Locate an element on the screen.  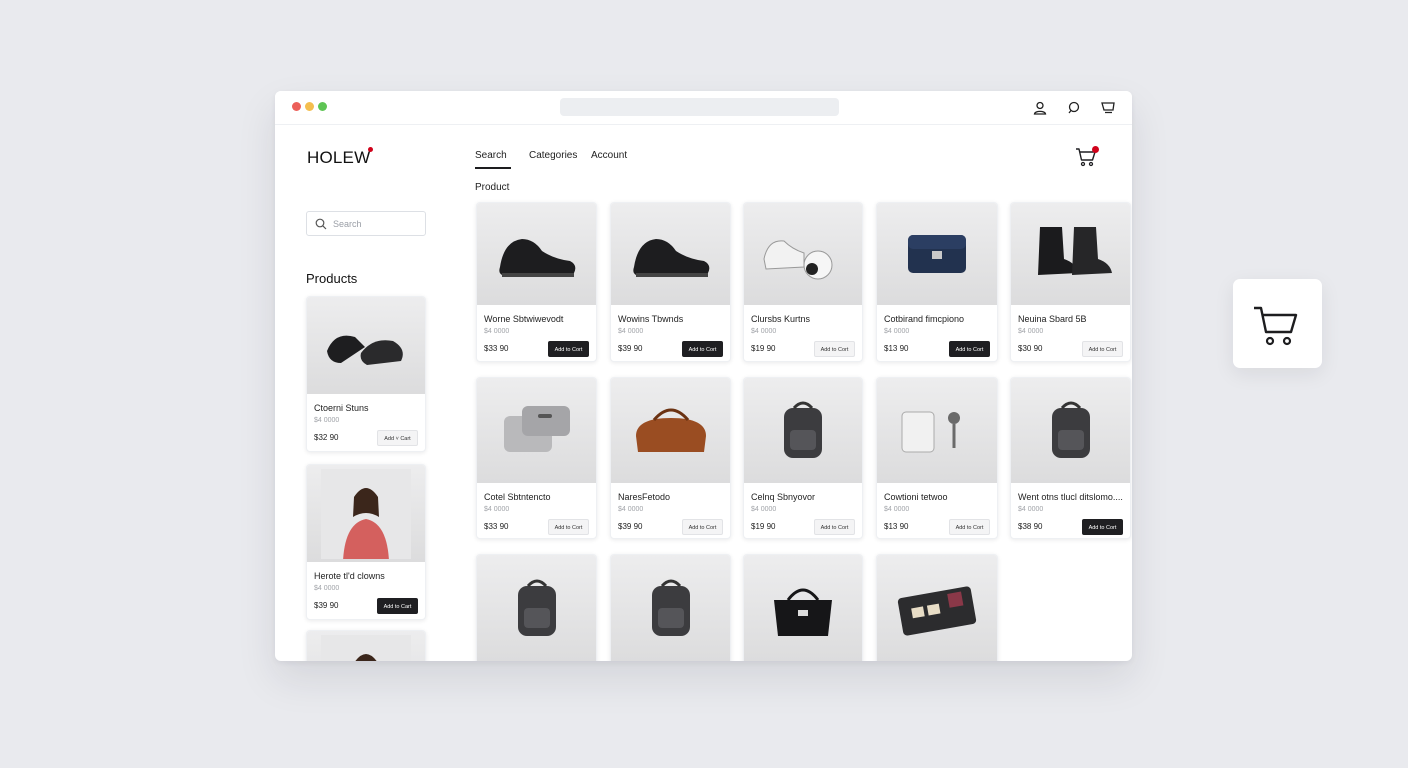
gadget-image is located at coordinates (937, 430).